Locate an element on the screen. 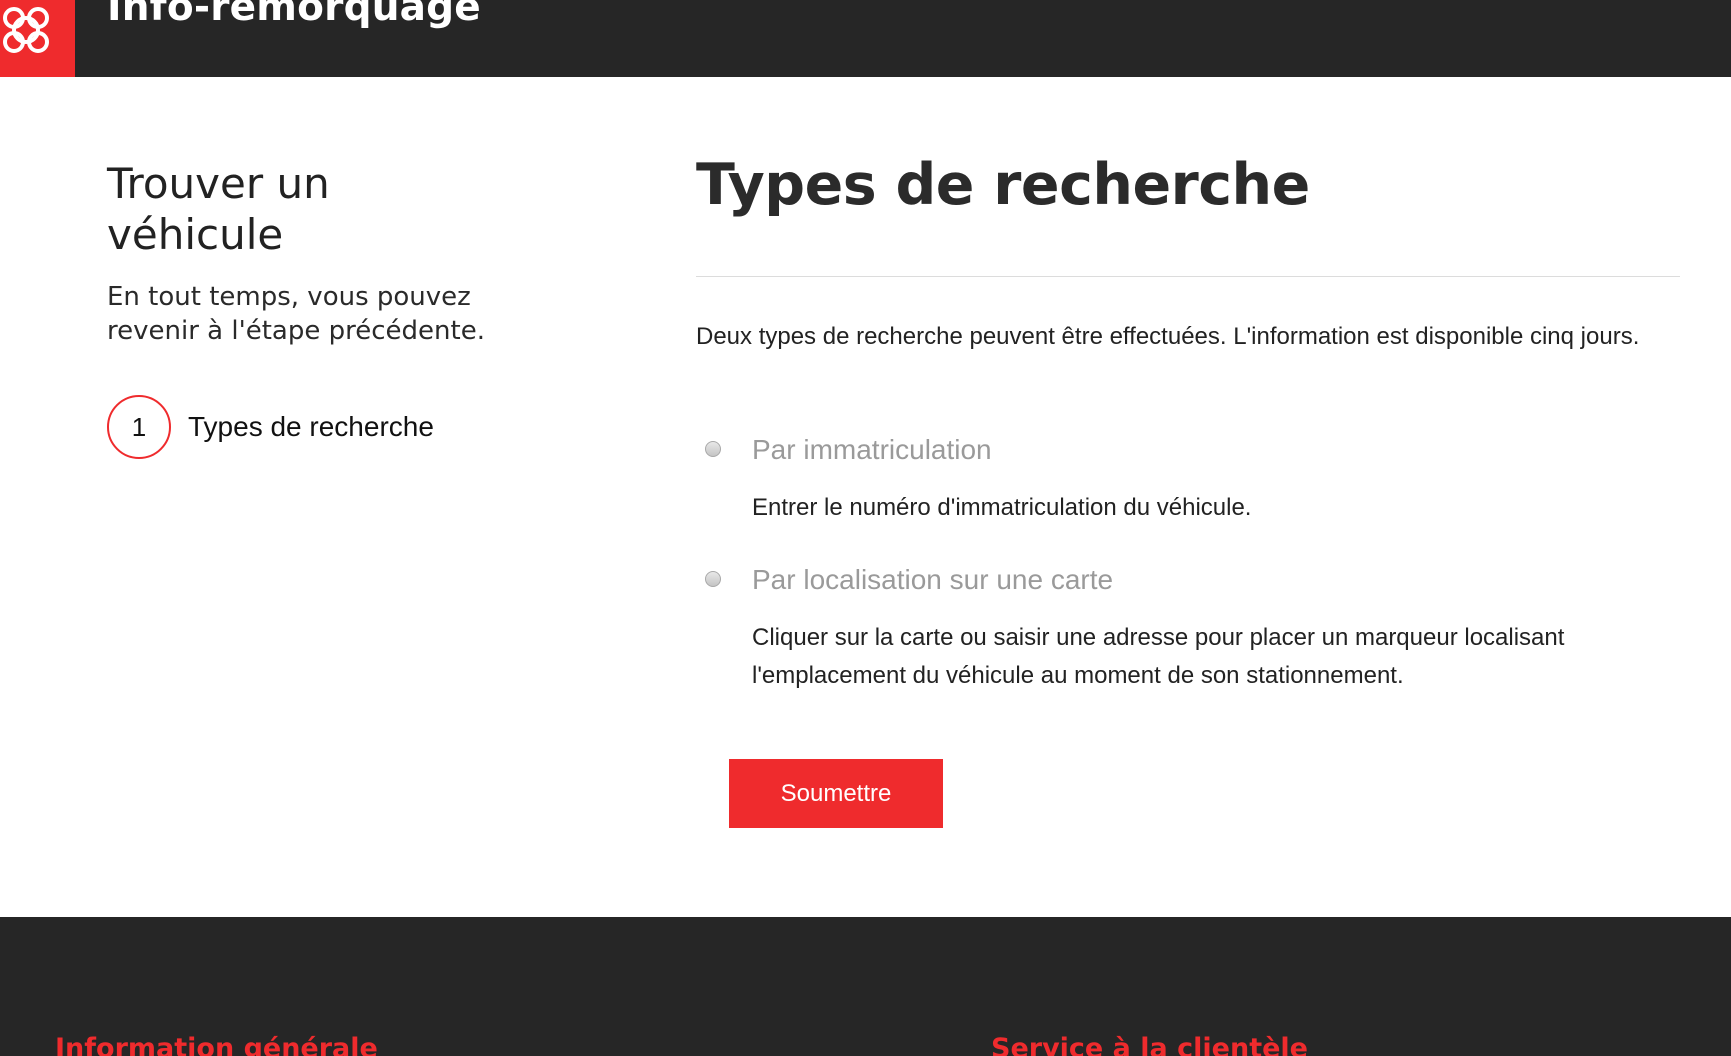 The width and height of the screenshot is (1731, 1056). step-label: Types de recherche is located at coordinates (311, 426).